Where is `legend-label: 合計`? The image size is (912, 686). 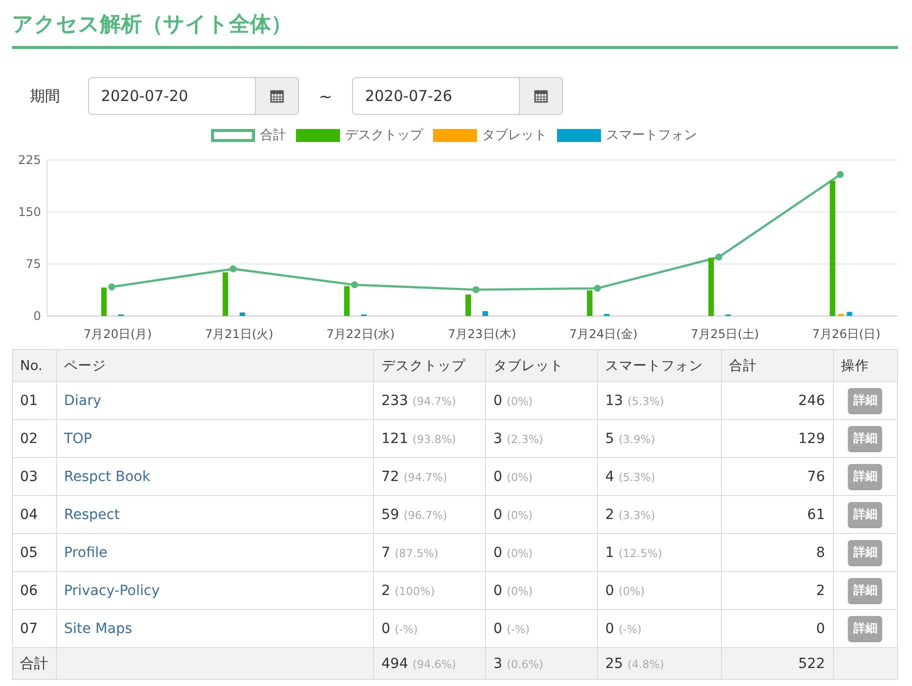 legend-label: 合計 is located at coordinates (273, 135).